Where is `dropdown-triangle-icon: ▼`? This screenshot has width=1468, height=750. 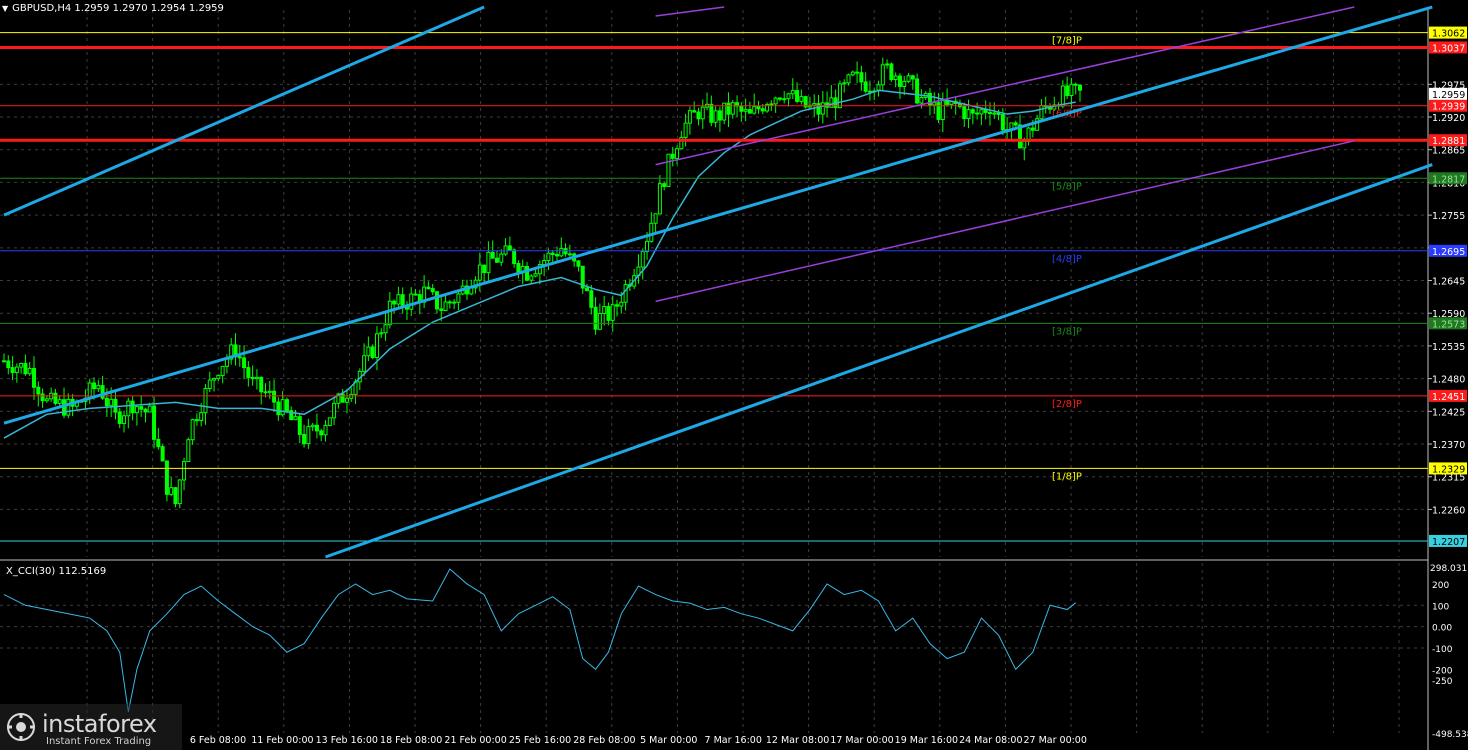 dropdown-triangle-icon: ▼ is located at coordinates (5, 8).